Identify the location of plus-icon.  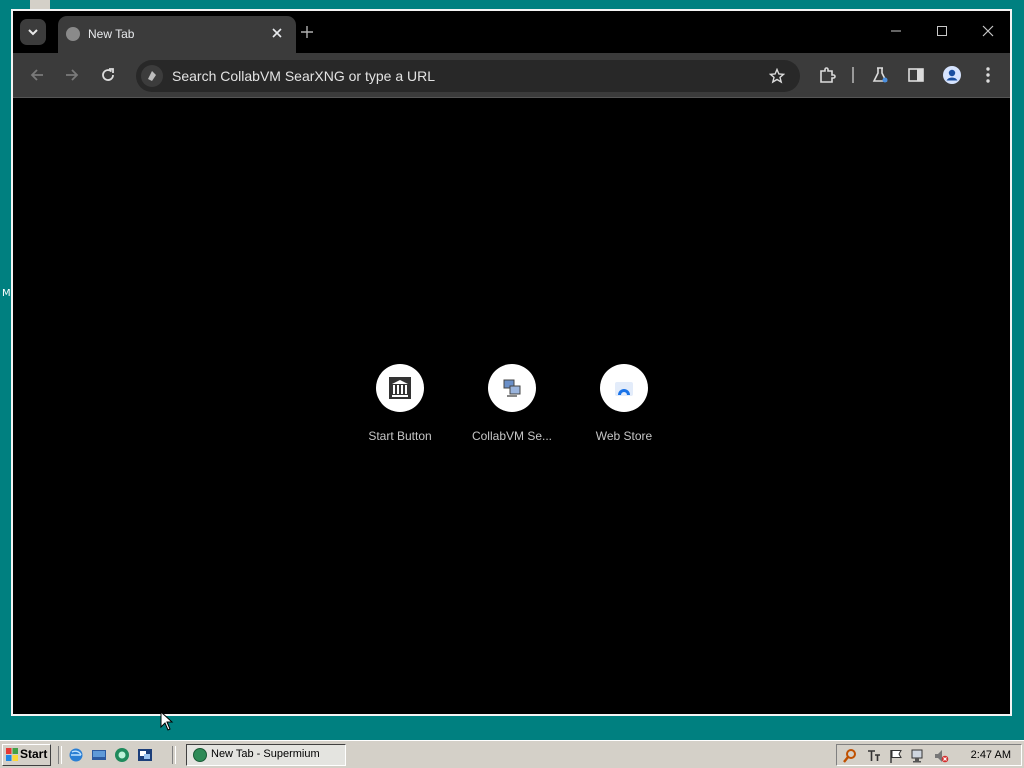
(307, 32).